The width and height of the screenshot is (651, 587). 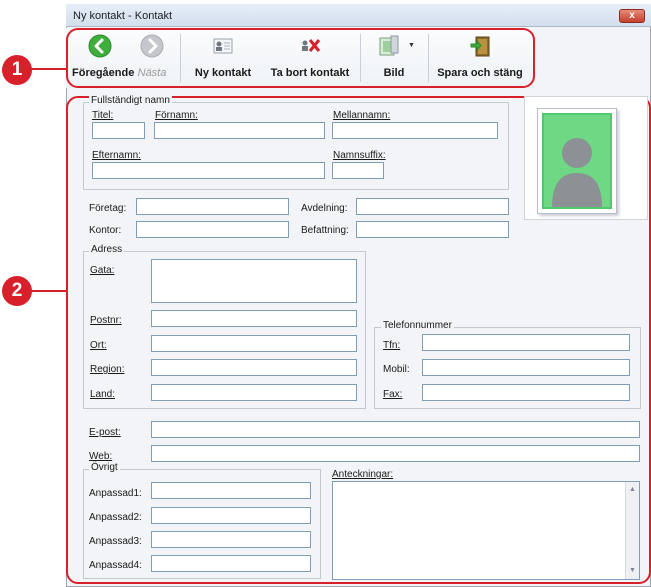 I want to click on notes-scrollbar: ▲ ▼, so click(x=632, y=530).